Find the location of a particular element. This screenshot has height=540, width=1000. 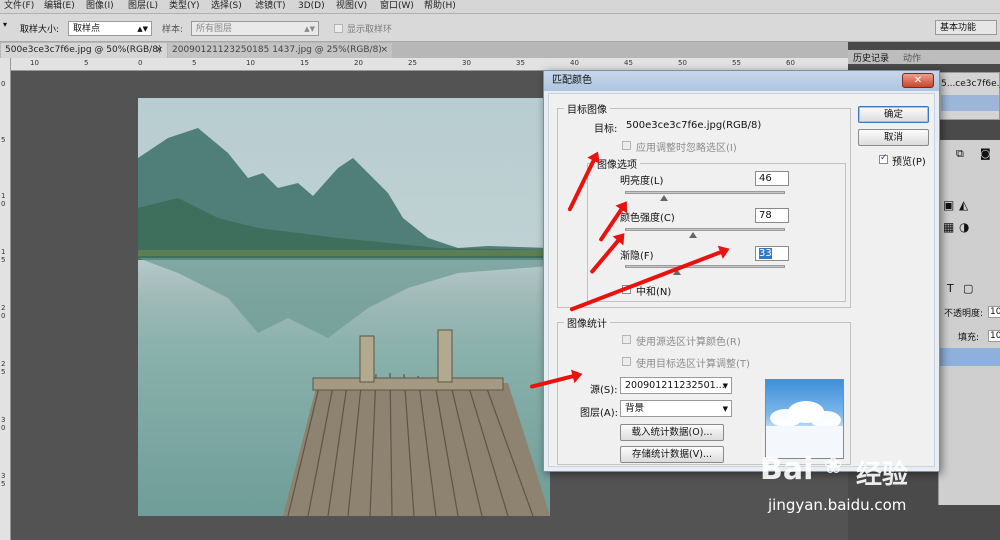

sample-size-select: 取样点 ▲▼ is located at coordinates (110, 28).